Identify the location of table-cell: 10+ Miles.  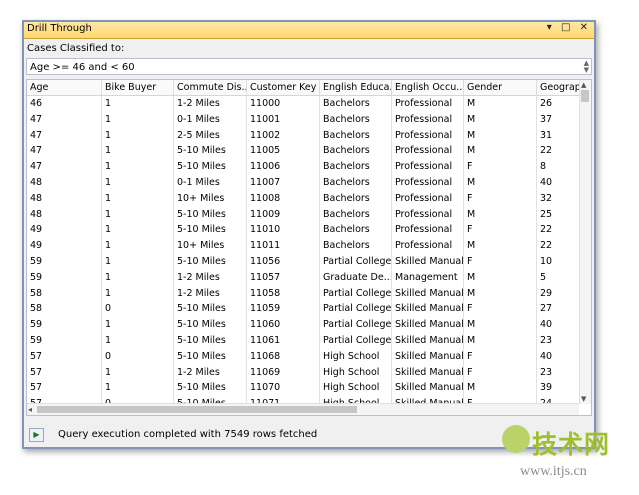
(210, 246).